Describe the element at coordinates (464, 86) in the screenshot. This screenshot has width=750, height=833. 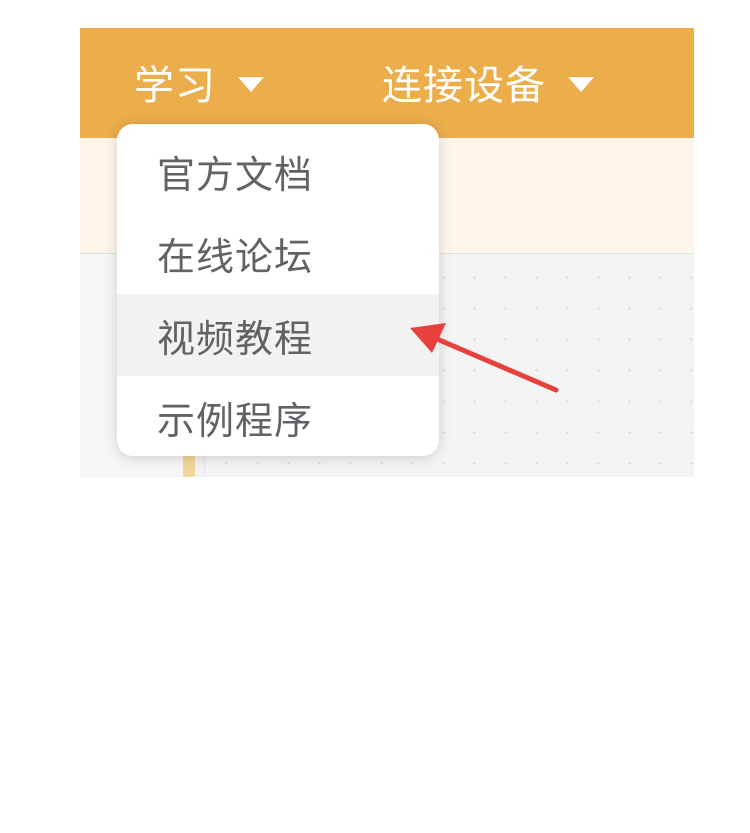
I see `nav-connect-device-label: 连接设备` at that location.